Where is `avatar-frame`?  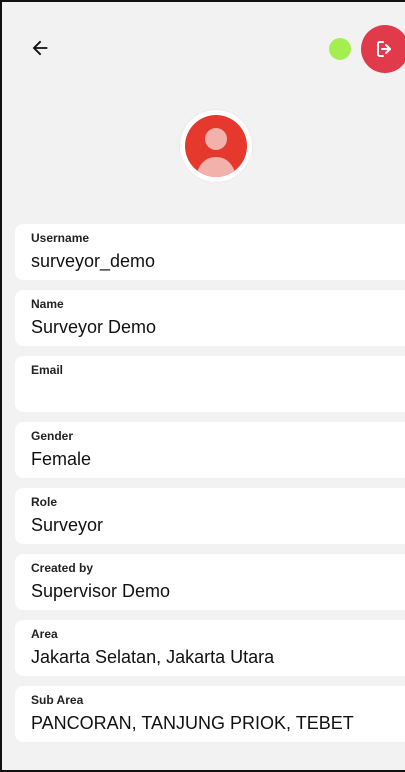
avatar-frame is located at coordinates (216, 146).